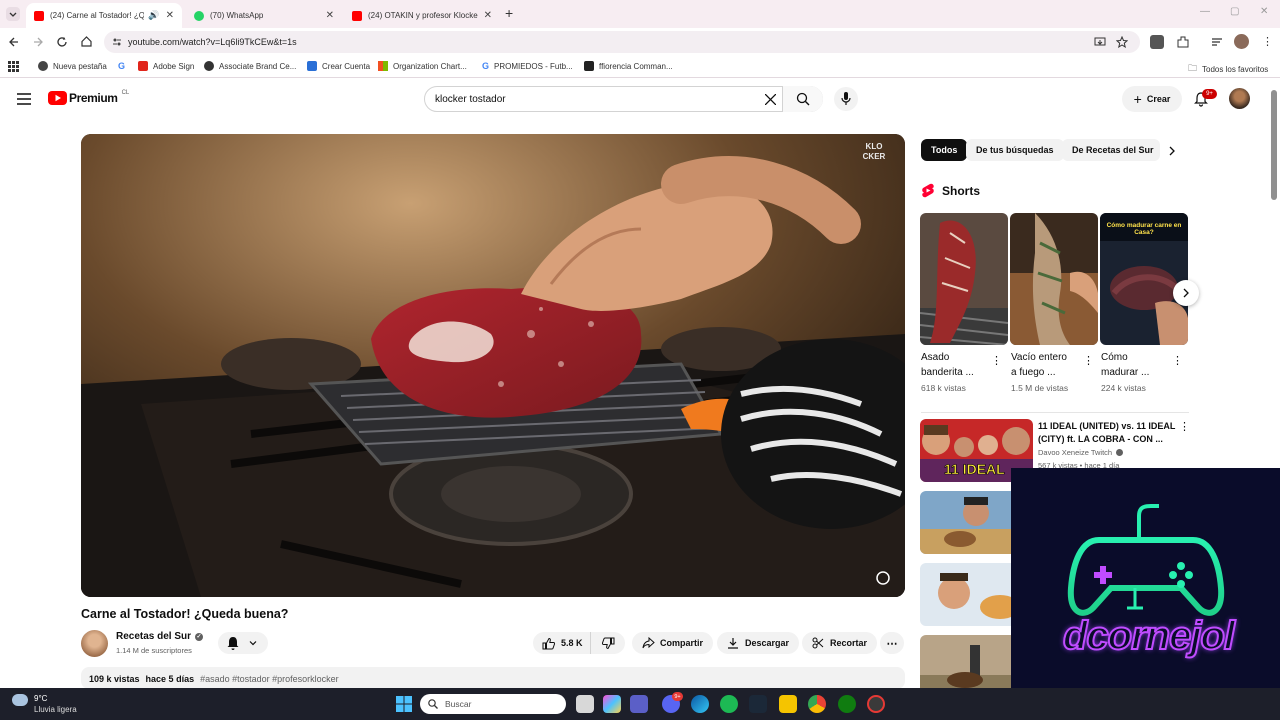 This screenshot has height=720, width=1280. I want to click on tab-whatsapp: (70) WhatsApp ✕, so click(264, 15).